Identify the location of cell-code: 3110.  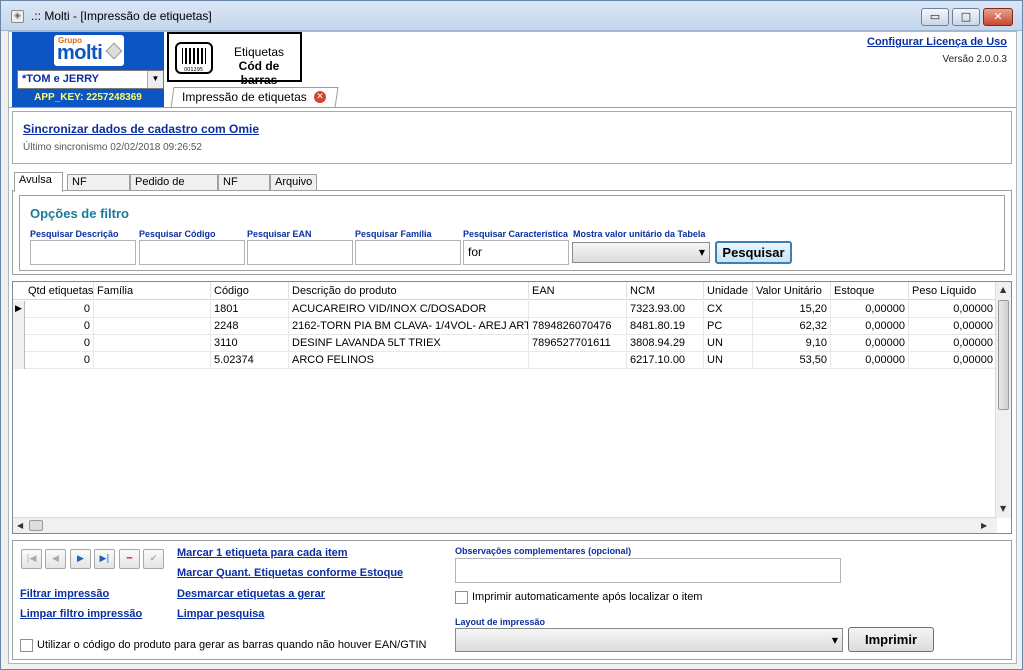
(250, 343).